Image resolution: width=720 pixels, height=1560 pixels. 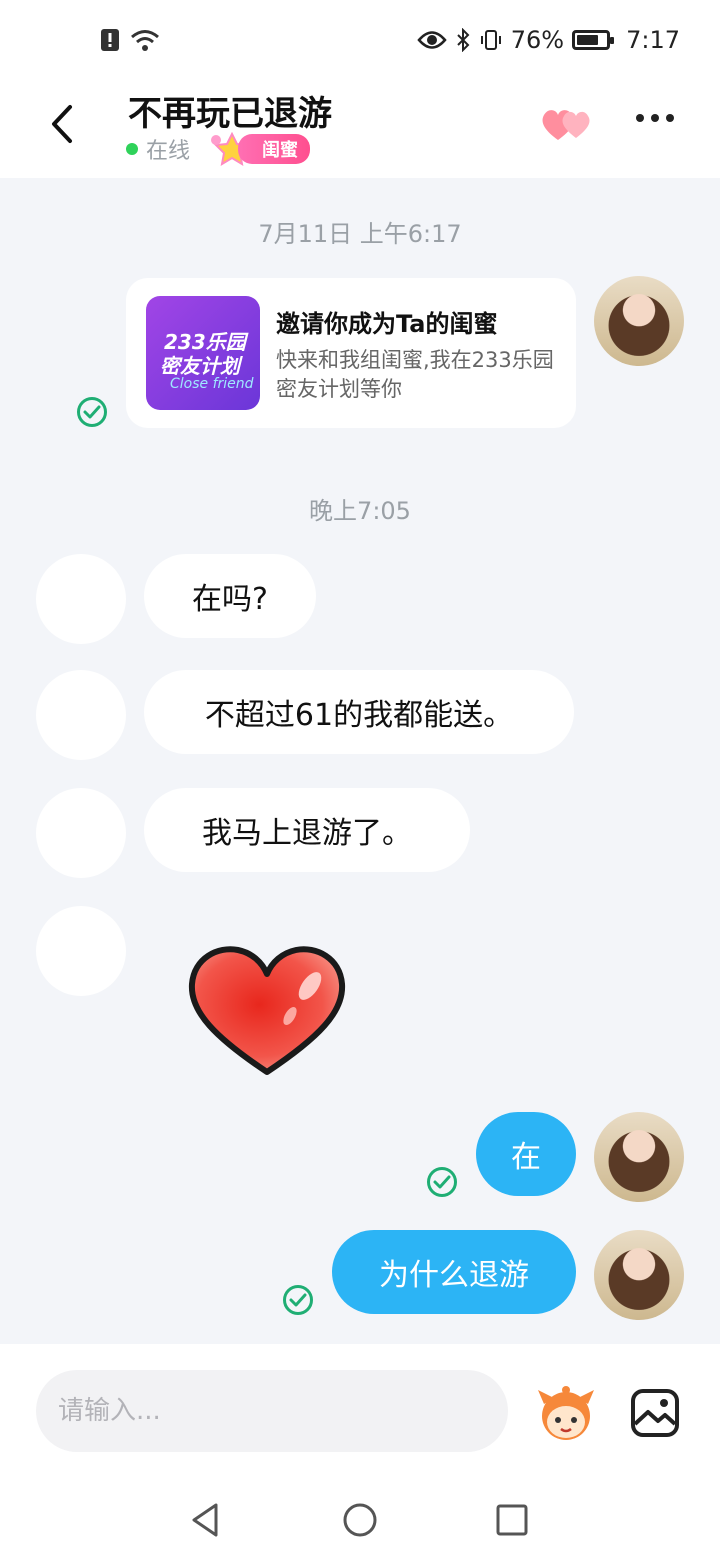 What do you see at coordinates (537, 40) in the screenshot?
I see `battery-percent: 76%` at bounding box center [537, 40].